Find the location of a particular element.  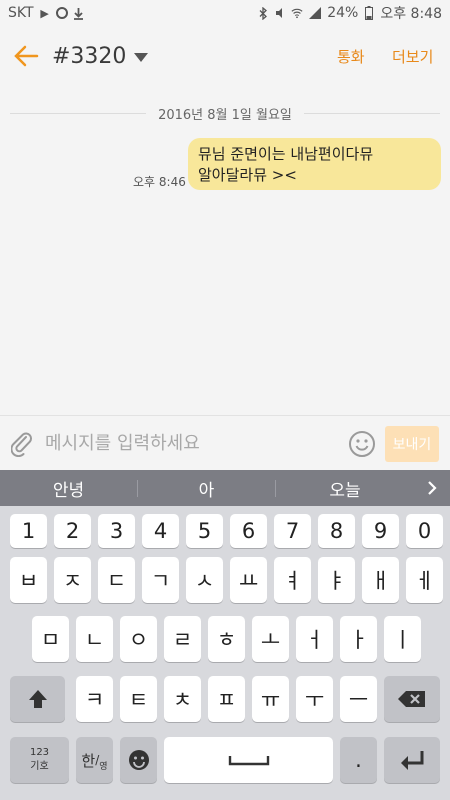

play-icon: ▶ is located at coordinates (44, 13).